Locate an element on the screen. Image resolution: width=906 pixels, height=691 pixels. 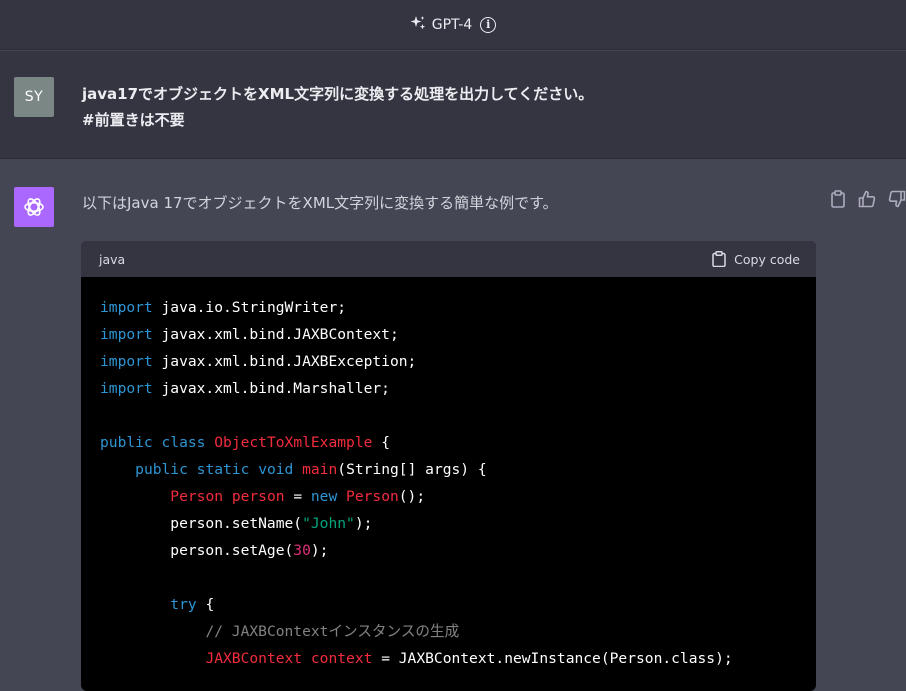
thumbs-up-icon is located at coordinates (867, 199).